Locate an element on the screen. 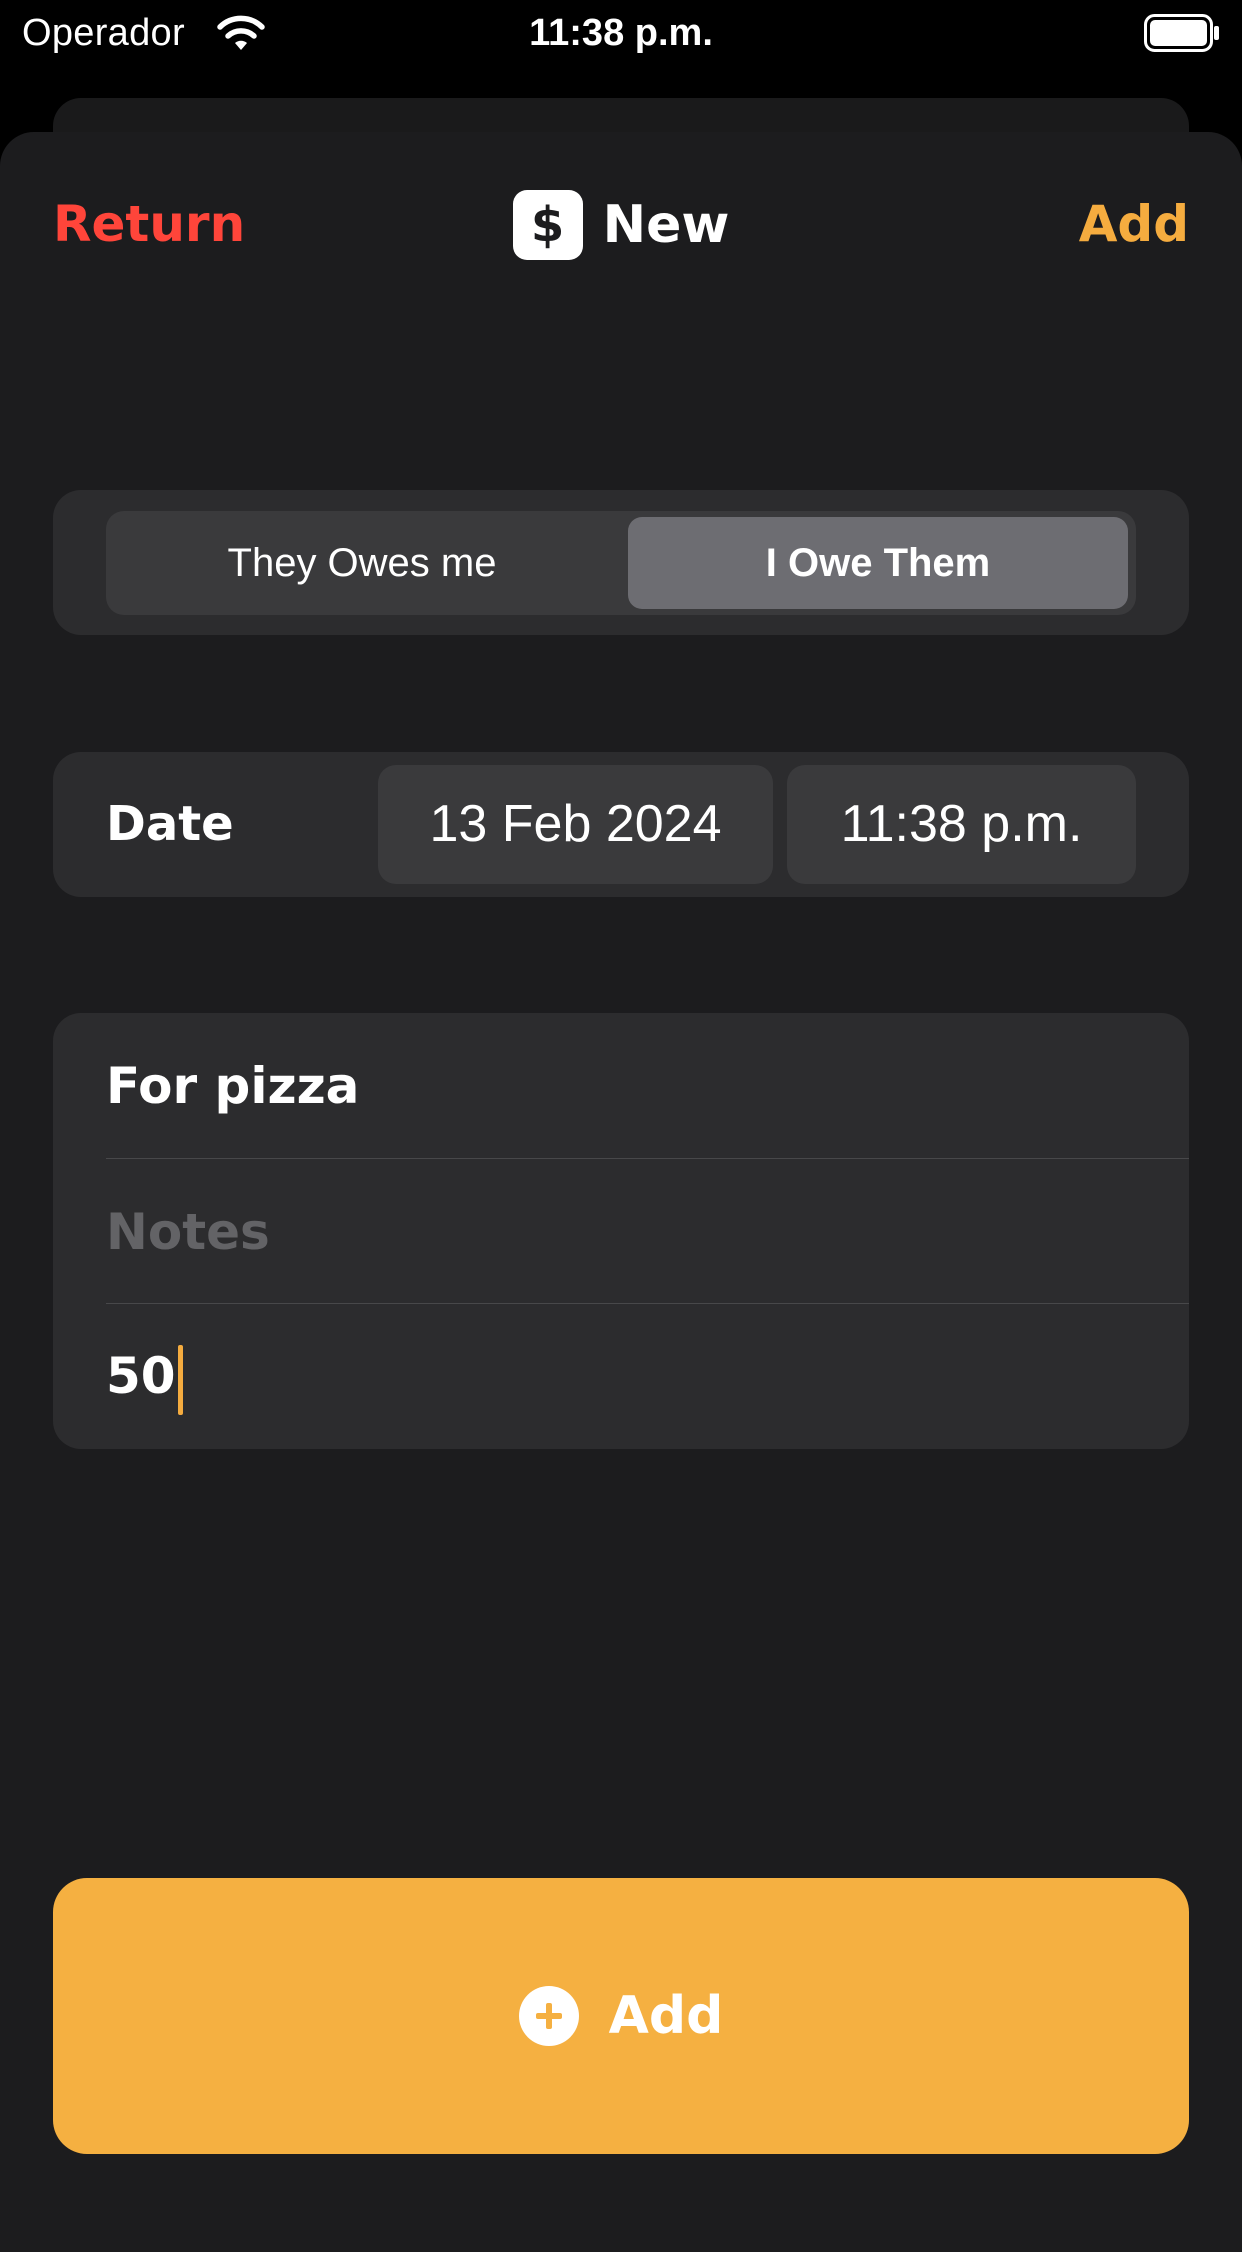 This screenshot has height=2252, width=1242. segment-they-owe-me: They Owes me is located at coordinates (362, 563).